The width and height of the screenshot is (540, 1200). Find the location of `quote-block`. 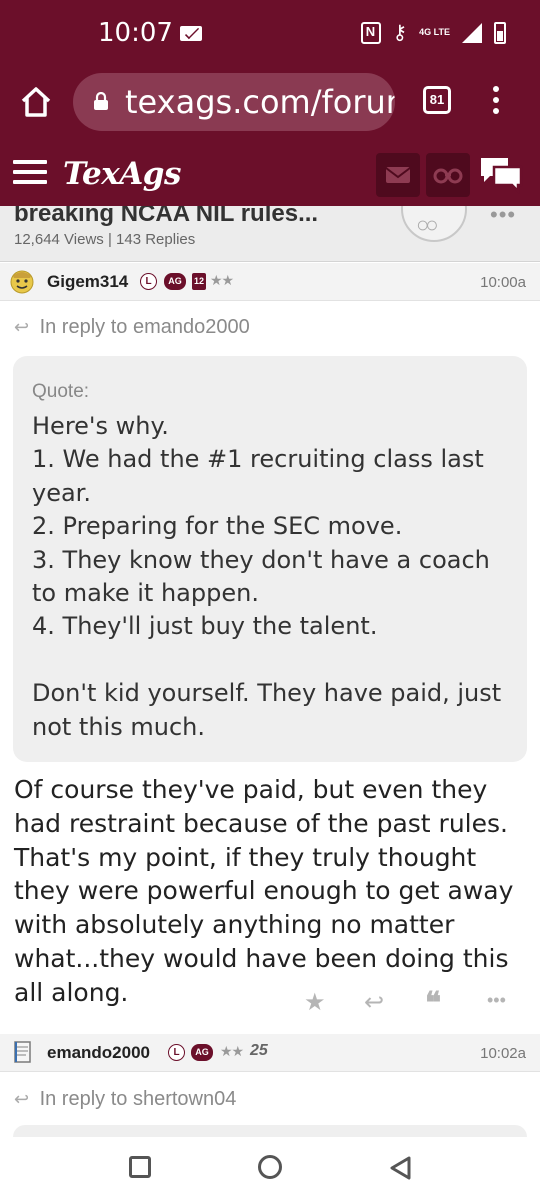

quote-block is located at coordinates (270, 1131).